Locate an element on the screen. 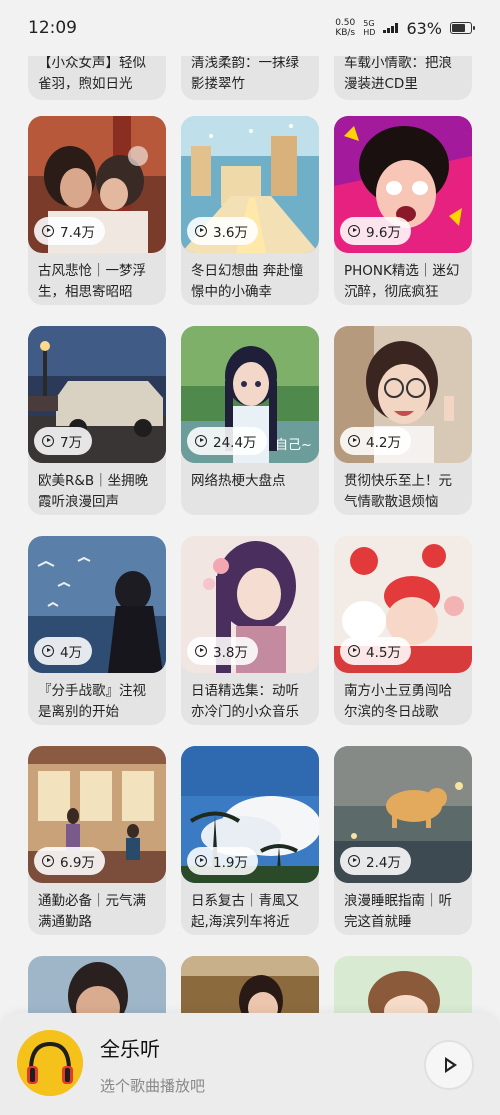 Image resolution: width=500 pixels, height=1115 pixels. battery-icon is located at coordinates (462, 28).